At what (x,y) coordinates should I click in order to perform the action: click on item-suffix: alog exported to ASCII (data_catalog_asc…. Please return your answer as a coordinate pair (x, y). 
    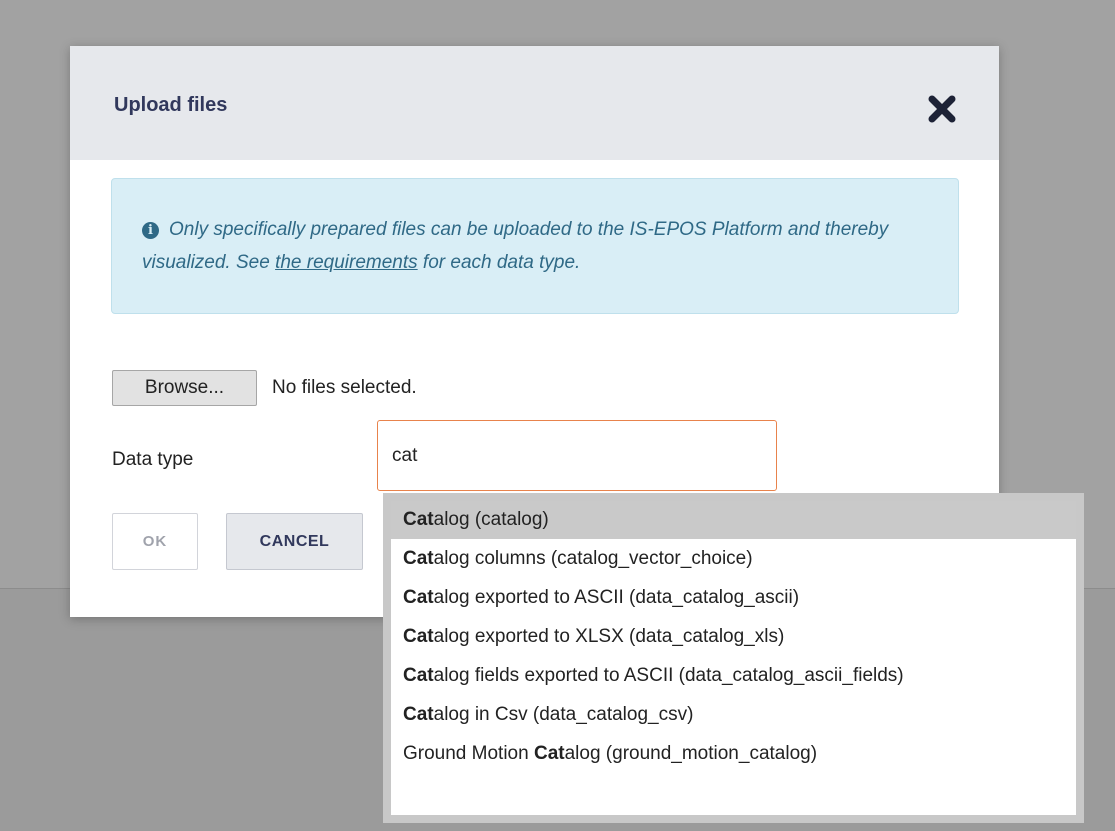
    Looking at the image, I should click on (616, 597).